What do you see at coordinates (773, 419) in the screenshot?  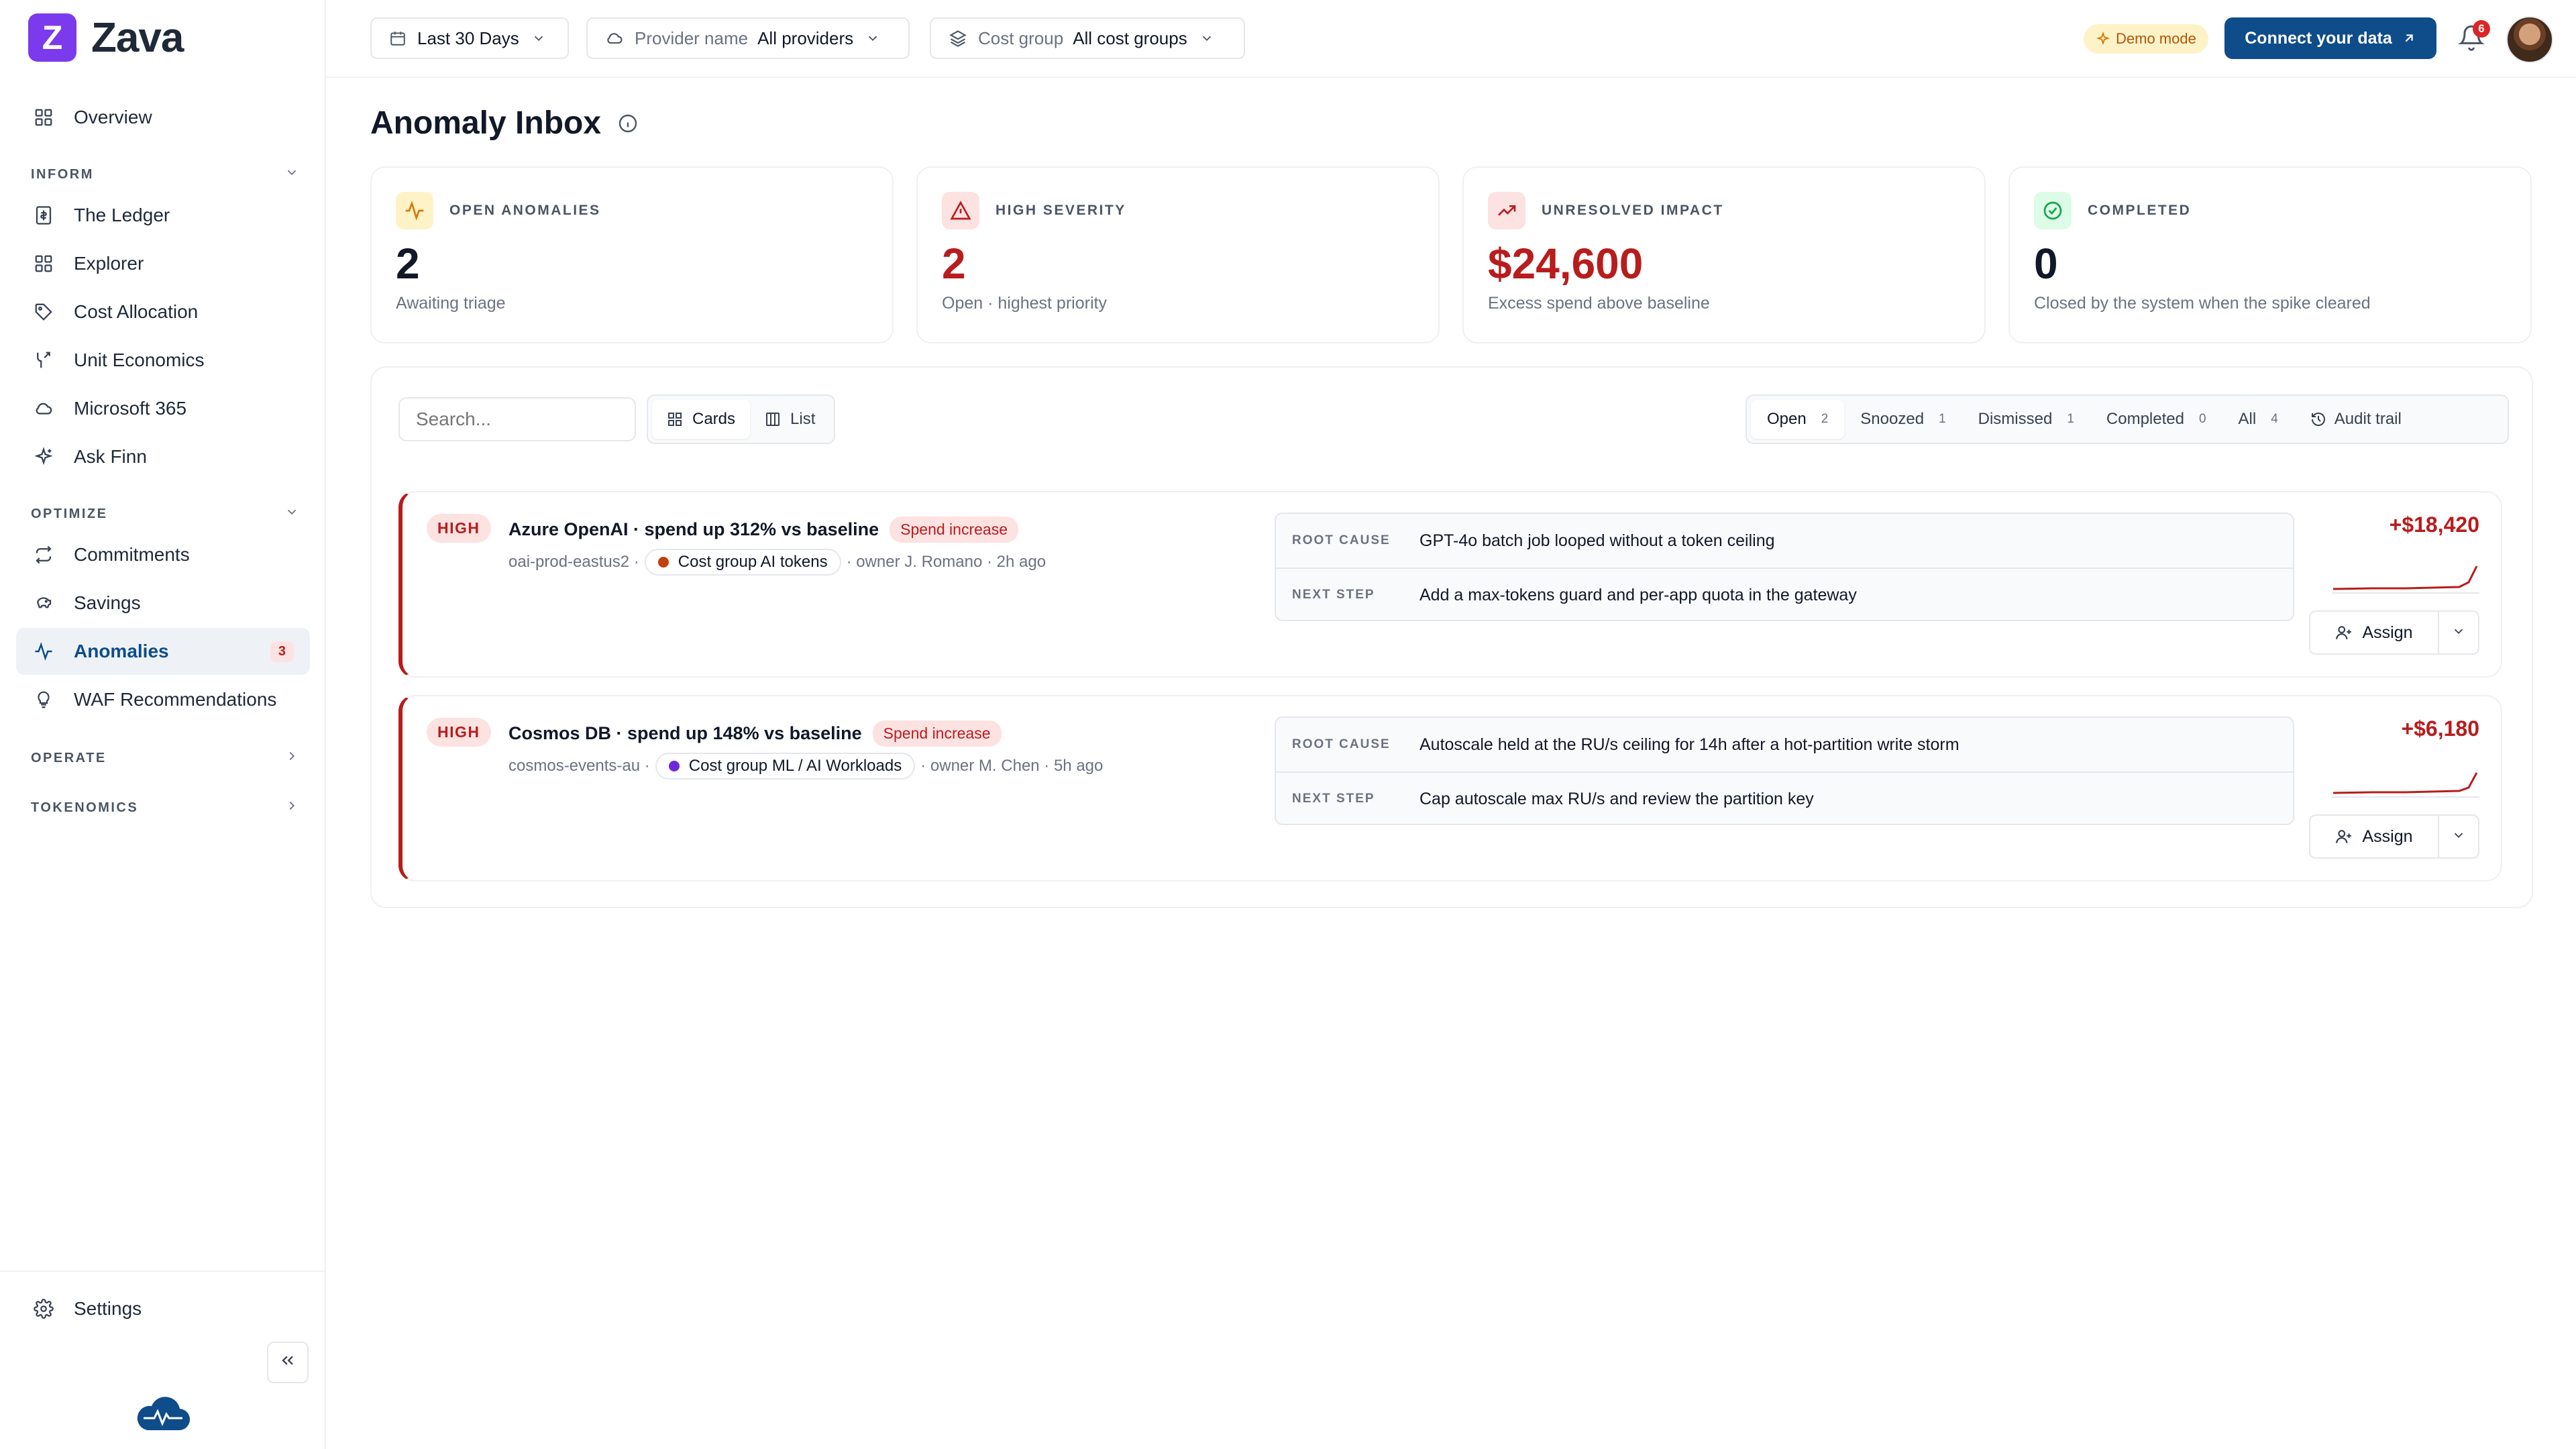 I see `columns-icon` at bounding box center [773, 419].